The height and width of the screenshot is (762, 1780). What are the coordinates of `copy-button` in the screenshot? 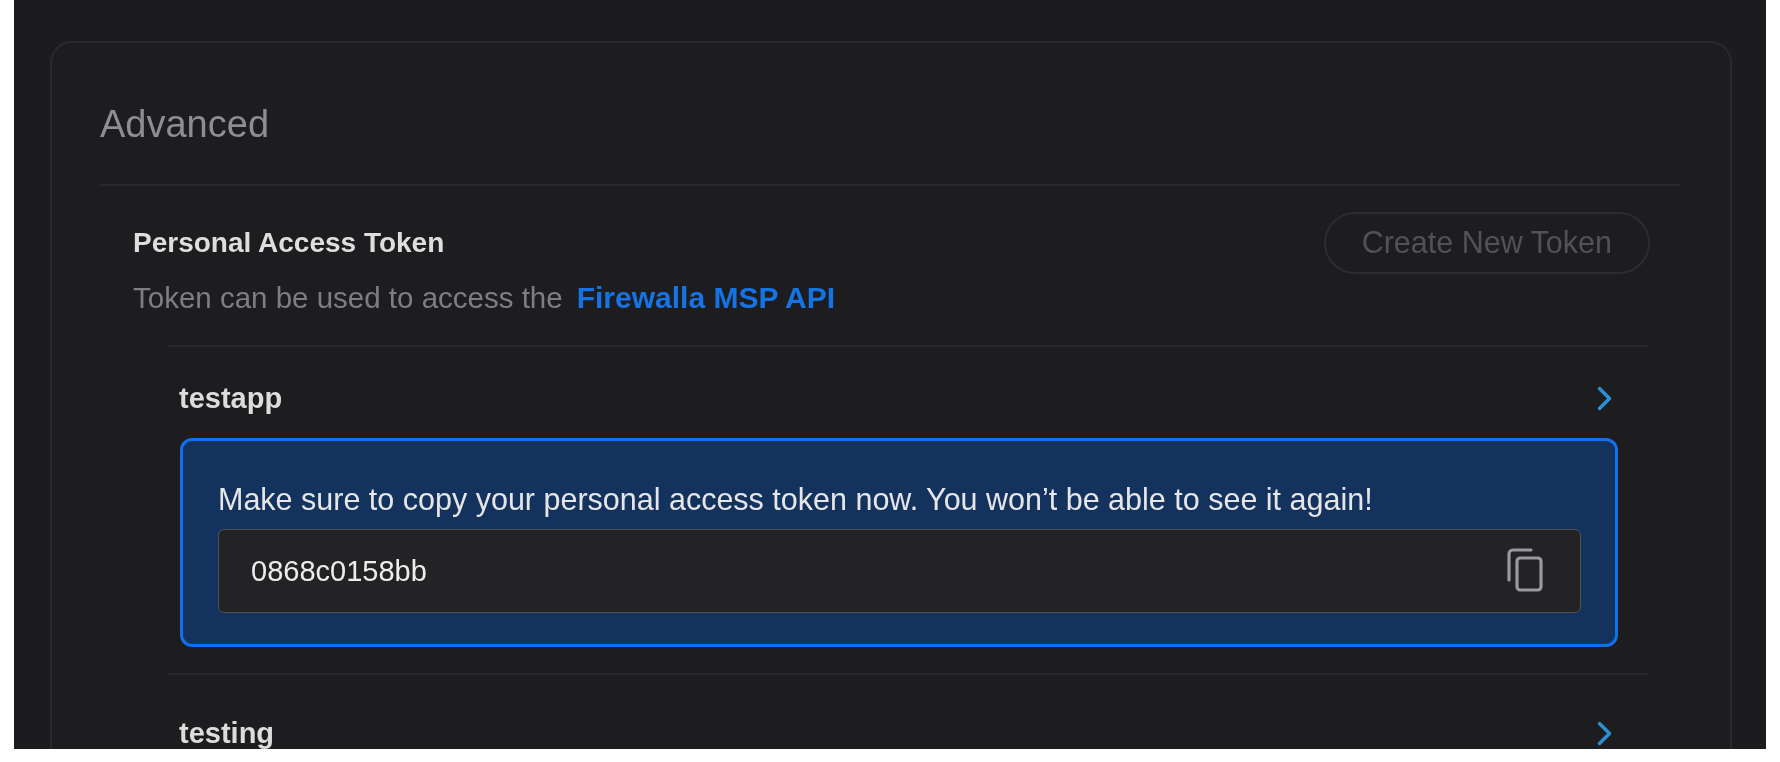 It's located at (1525, 570).